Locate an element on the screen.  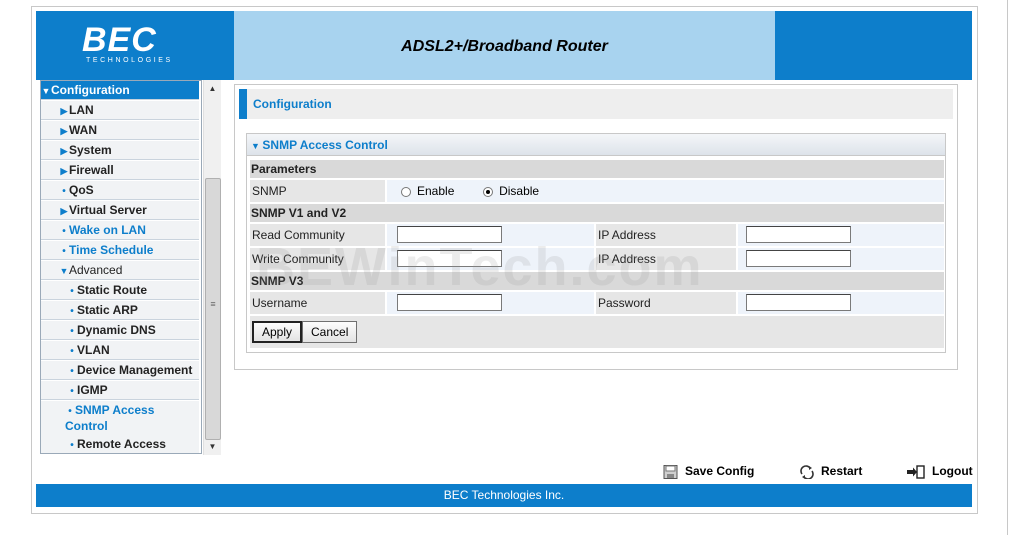
sidebar-item-label: Firewall is located at coordinates (91, 170).